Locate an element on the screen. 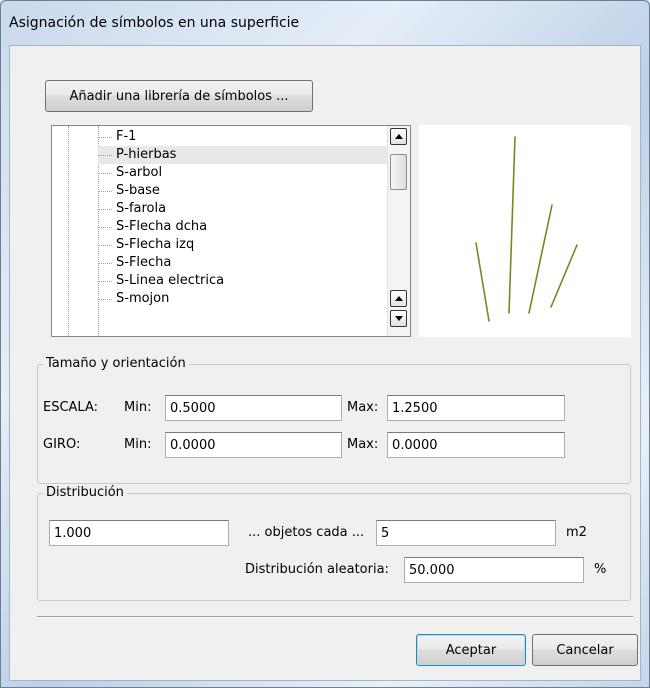  scale-max-input is located at coordinates (476, 408).